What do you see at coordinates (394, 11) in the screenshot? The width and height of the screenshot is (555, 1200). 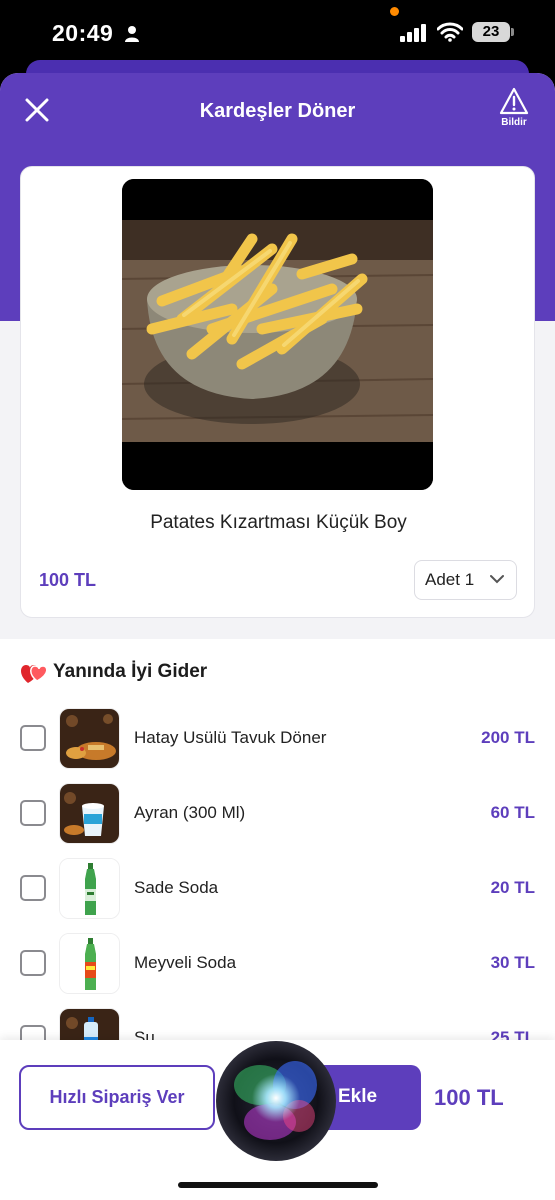 I see `privacy-indicator-dot` at bounding box center [394, 11].